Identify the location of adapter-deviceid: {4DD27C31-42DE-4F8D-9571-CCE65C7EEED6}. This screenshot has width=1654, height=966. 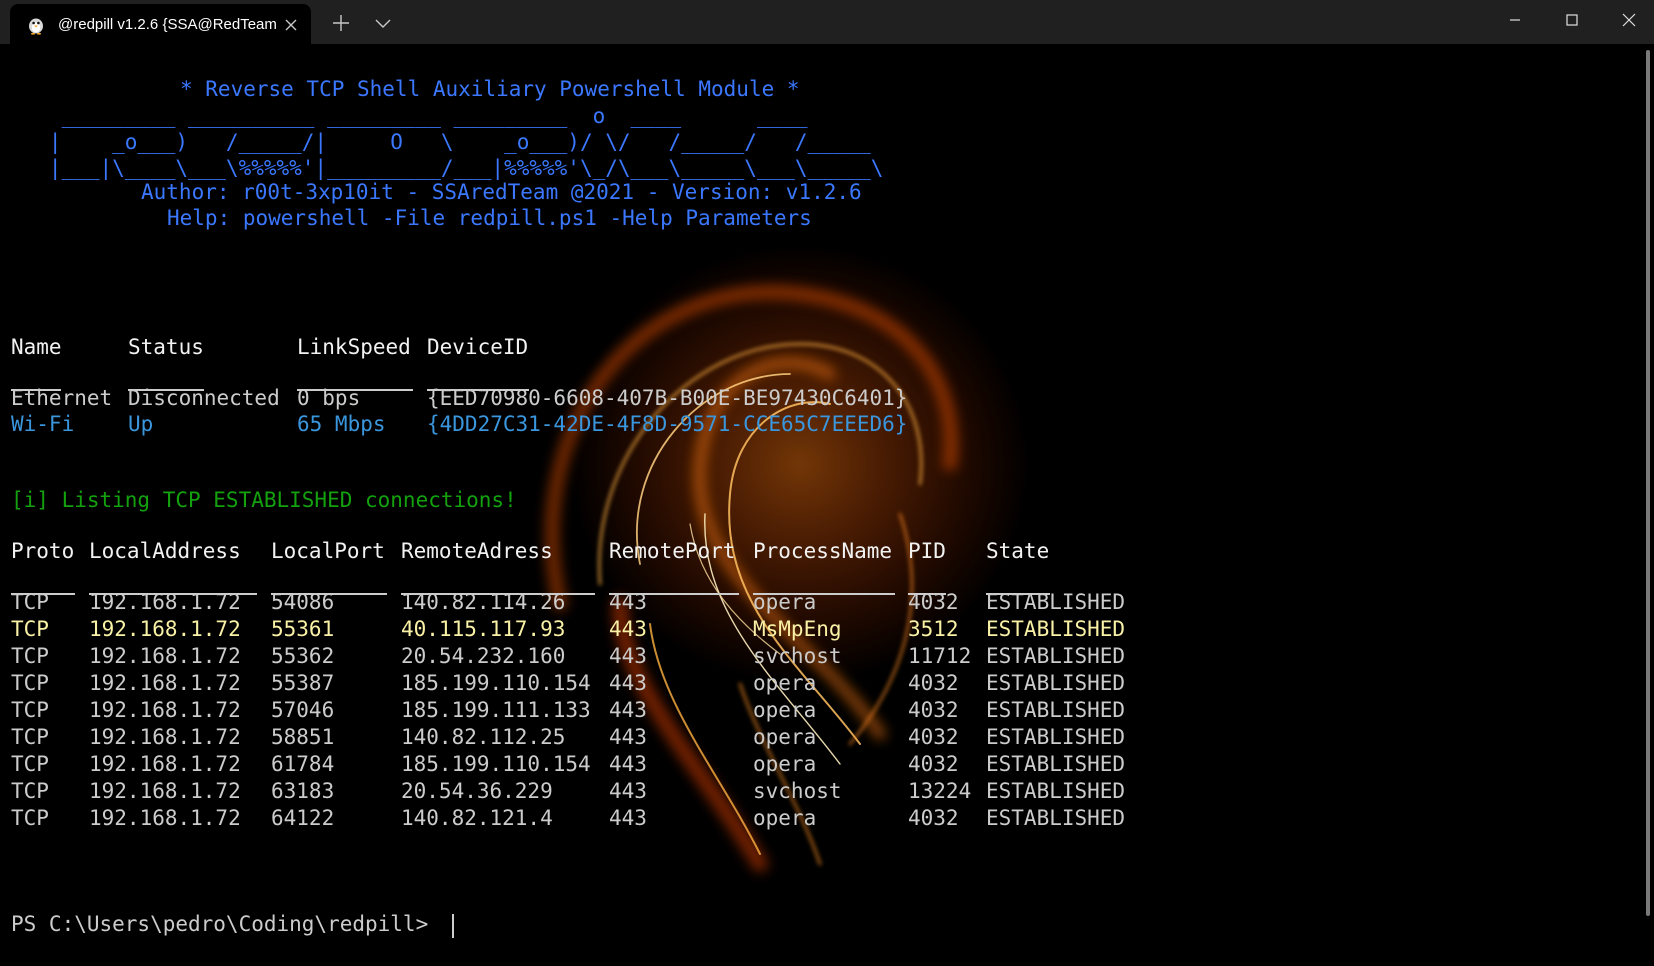
(667, 424).